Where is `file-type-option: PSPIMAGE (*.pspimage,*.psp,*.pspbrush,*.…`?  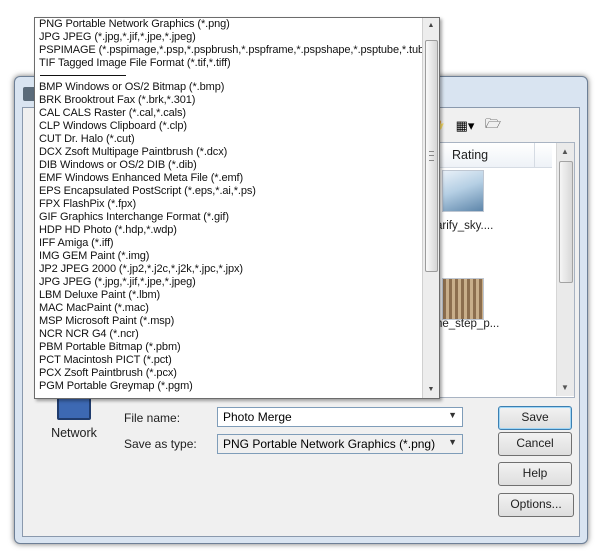
file-type-option: PSPIMAGE (*.pspimage,*.psp,*.pspbrush,*.… is located at coordinates (231, 50).